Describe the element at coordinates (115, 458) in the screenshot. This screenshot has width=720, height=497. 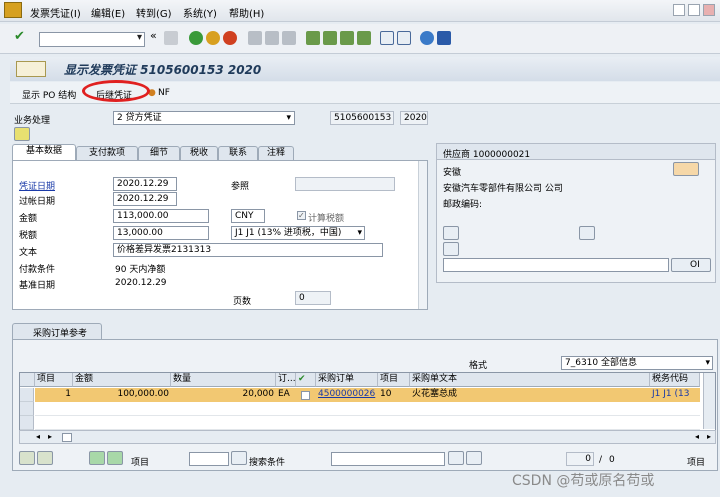
I see `sort-descending-icon` at that location.